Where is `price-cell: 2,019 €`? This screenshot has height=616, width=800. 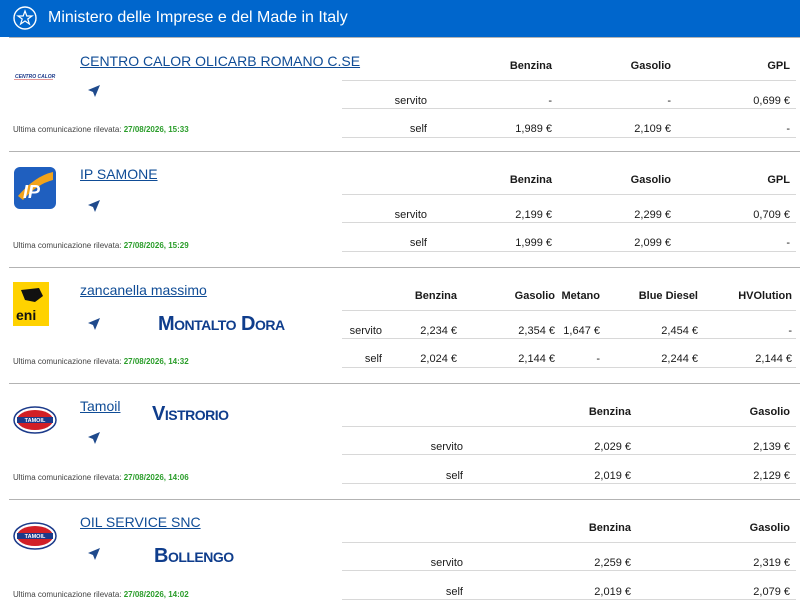
price-cell: 2,019 € is located at coordinates (612, 592).